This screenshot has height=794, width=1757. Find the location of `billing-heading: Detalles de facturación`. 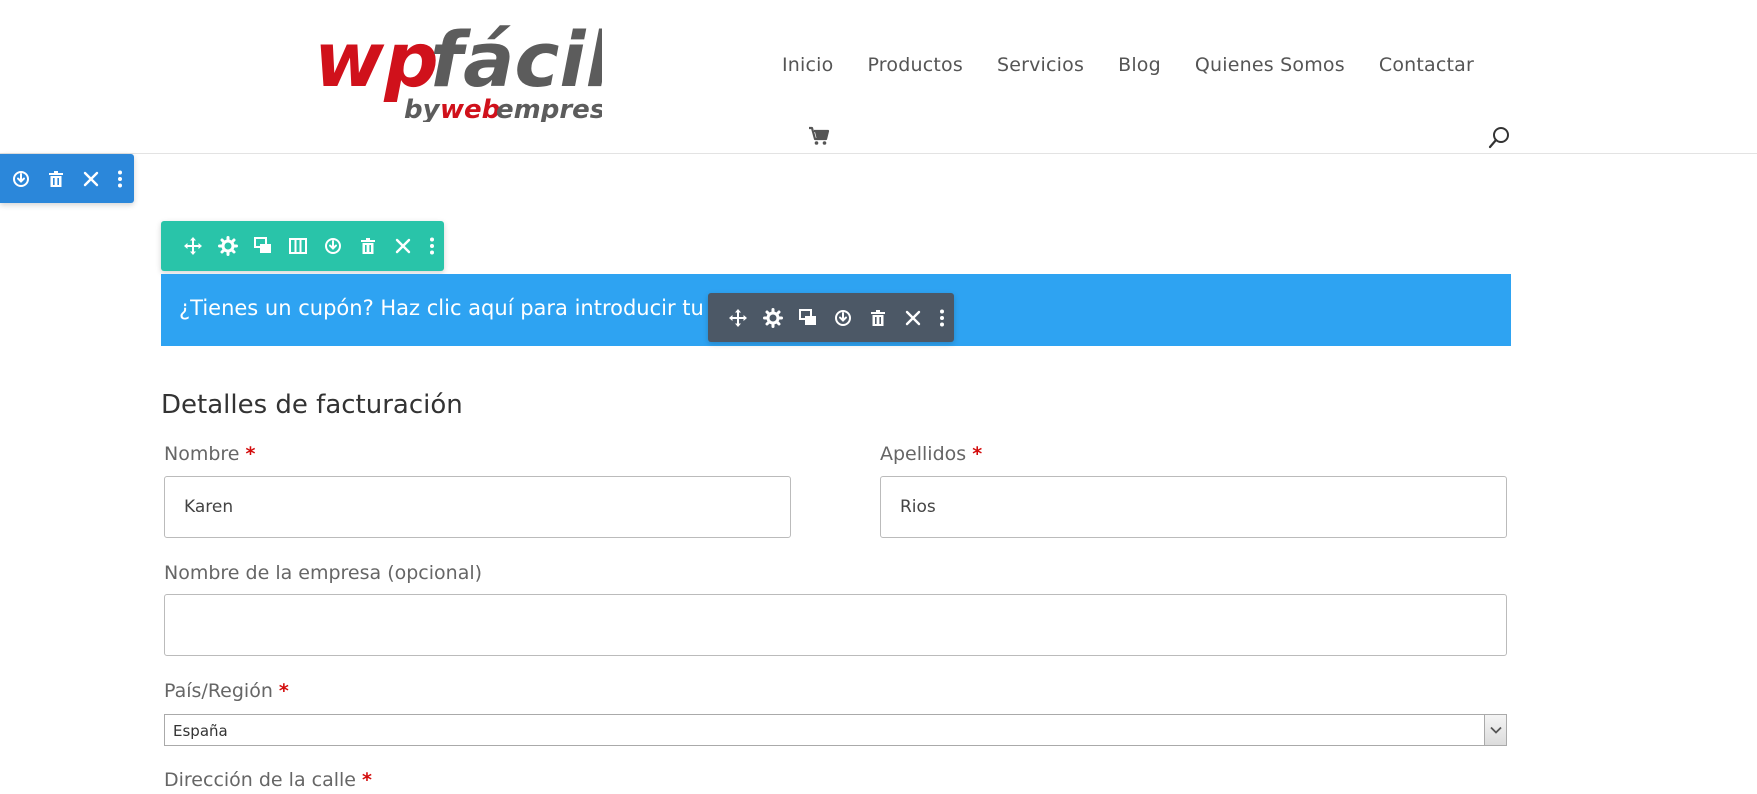

billing-heading: Detalles de facturación is located at coordinates (312, 405).